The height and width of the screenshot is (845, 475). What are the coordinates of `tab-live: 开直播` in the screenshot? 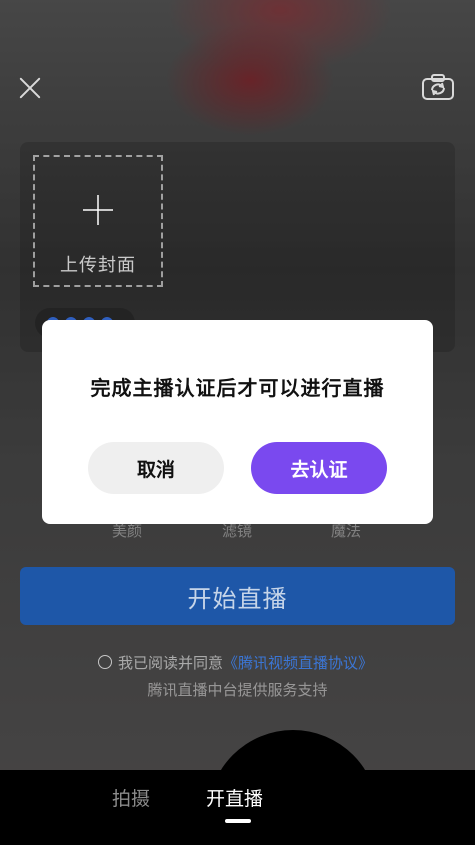 It's located at (234, 797).